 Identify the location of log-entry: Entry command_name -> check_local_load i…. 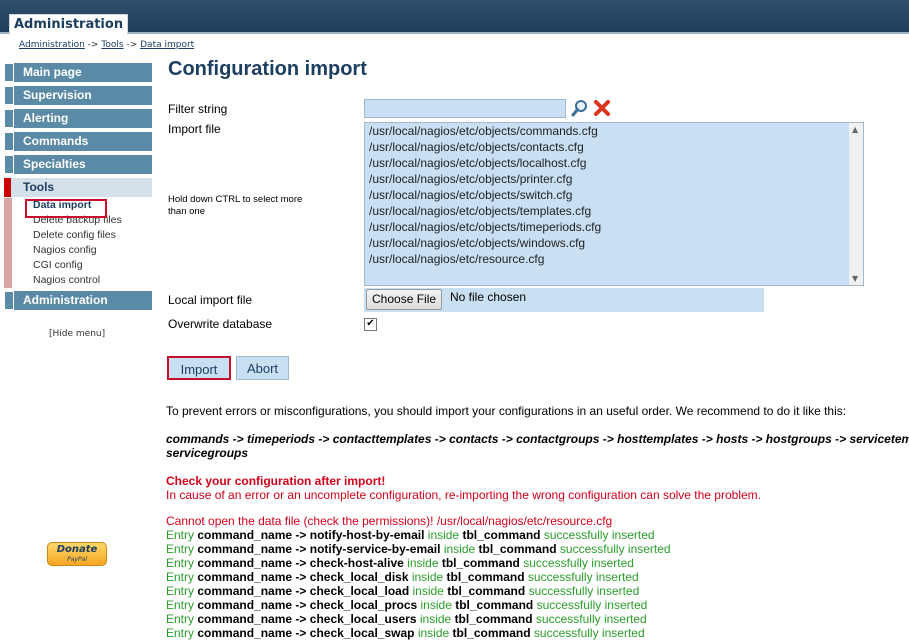
(418, 591).